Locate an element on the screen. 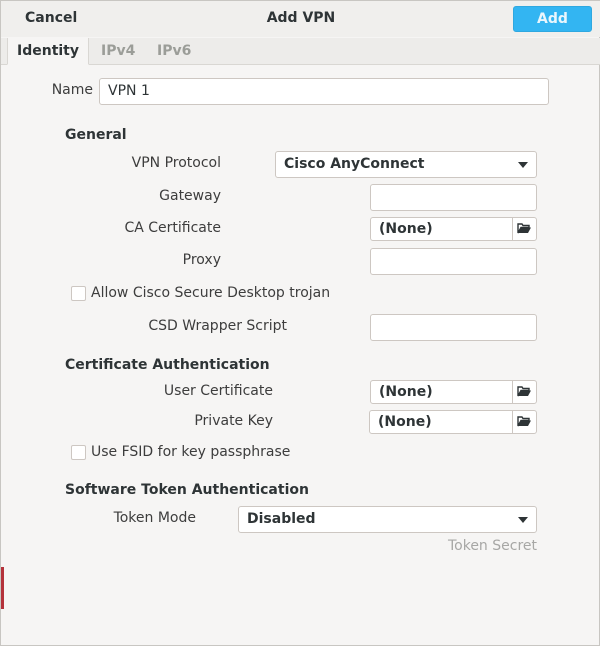  cancel-button: Cancel is located at coordinates (51, 18).